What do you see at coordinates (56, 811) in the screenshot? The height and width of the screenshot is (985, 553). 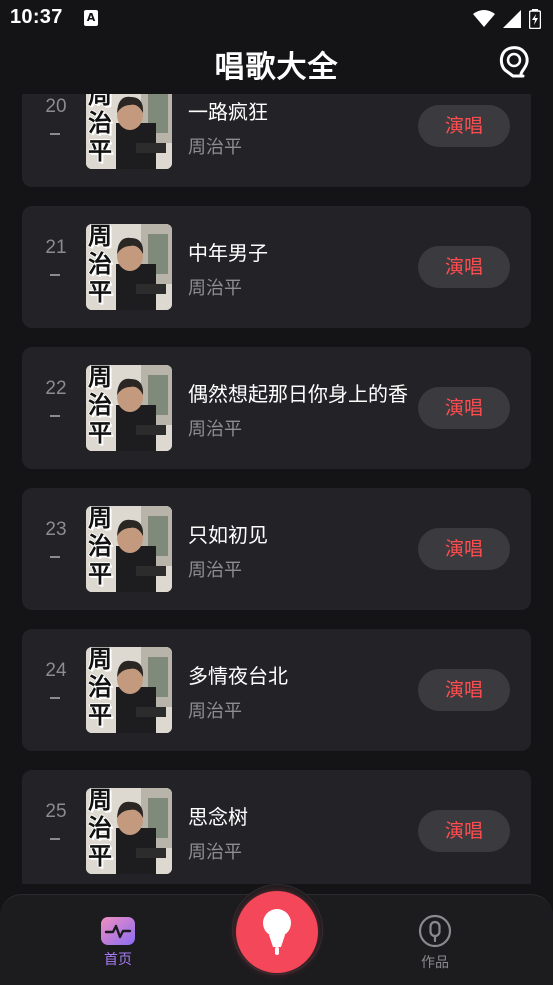 I see `rank-number: 25` at bounding box center [56, 811].